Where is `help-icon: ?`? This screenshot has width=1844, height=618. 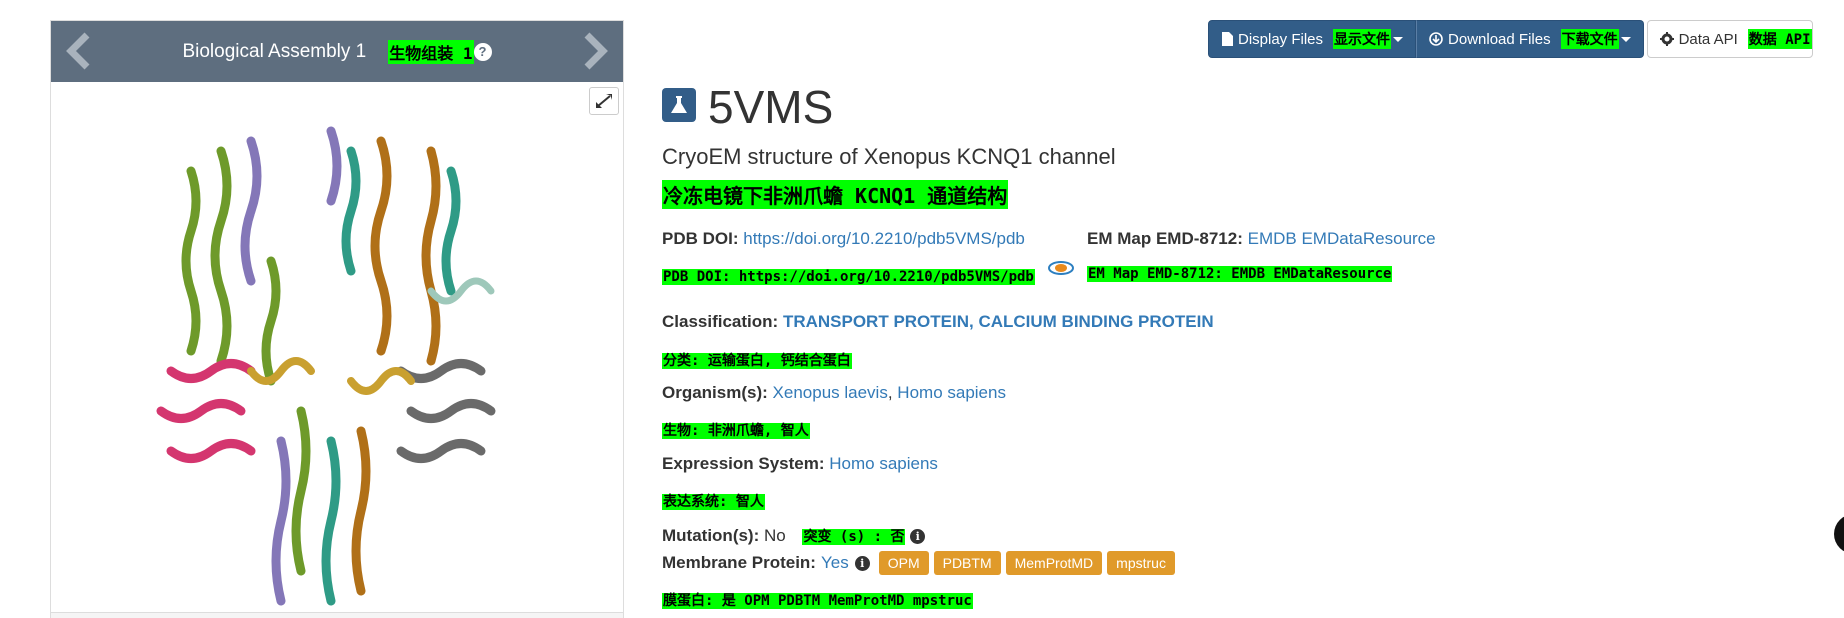 help-icon: ? is located at coordinates (482, 51).